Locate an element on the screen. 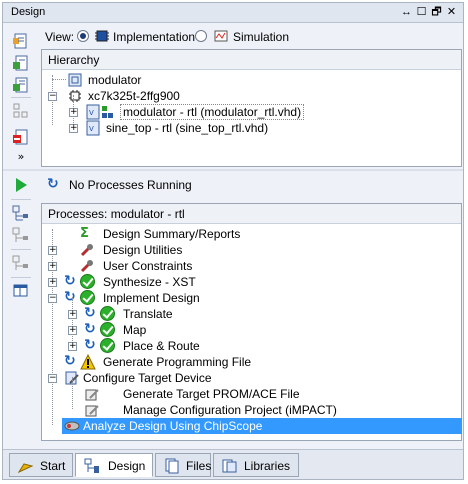 The image size is (468, 484). view-selector: View: Implementation Simulation is located at coordinates (251, 36).